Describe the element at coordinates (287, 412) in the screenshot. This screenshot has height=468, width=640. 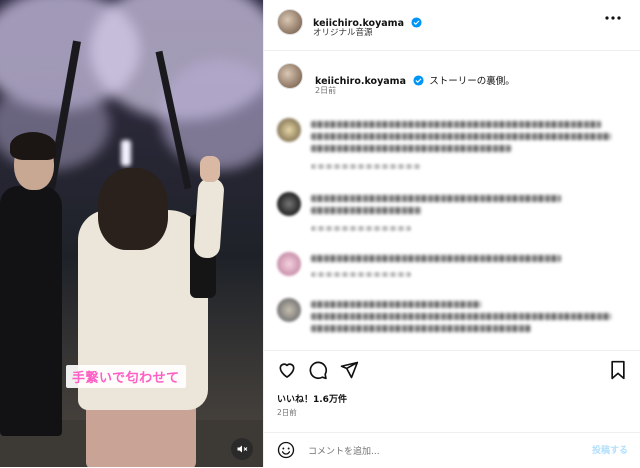
I see `post-timestamp: 2日前` at that location.